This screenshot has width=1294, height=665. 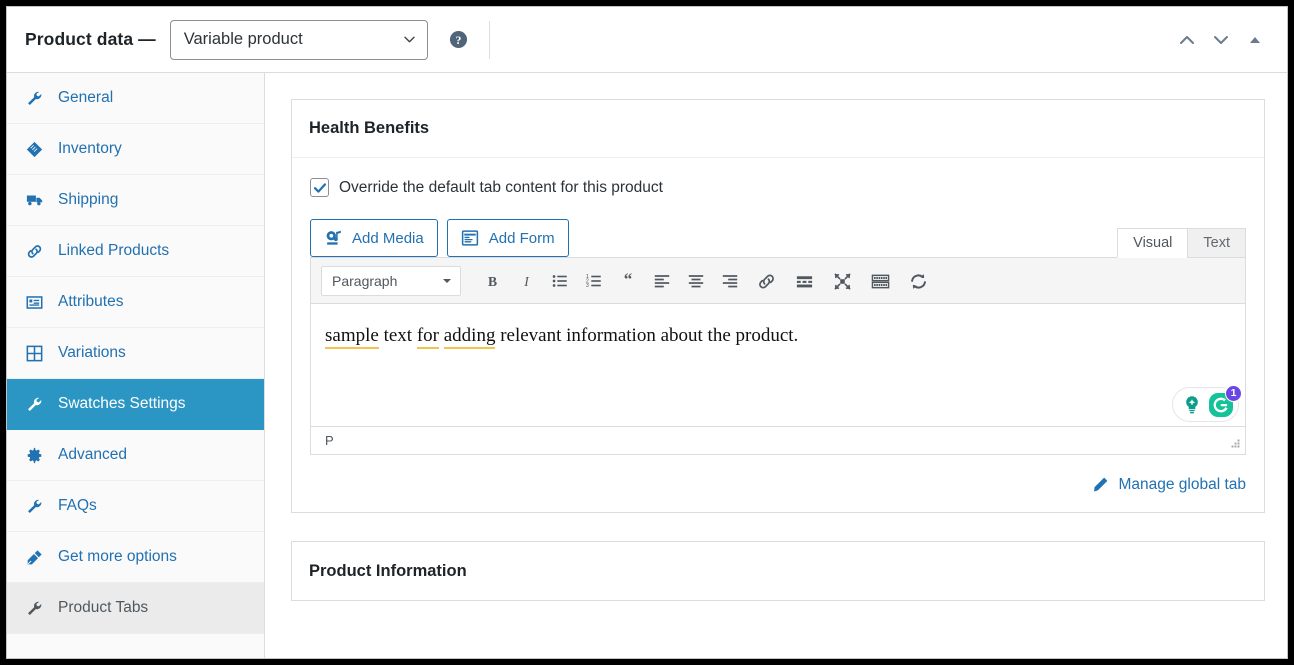 What do you see at coordinates (587, 286) in the screenshot?
I see `svg-text: 3` at bounding box center [587, 286].